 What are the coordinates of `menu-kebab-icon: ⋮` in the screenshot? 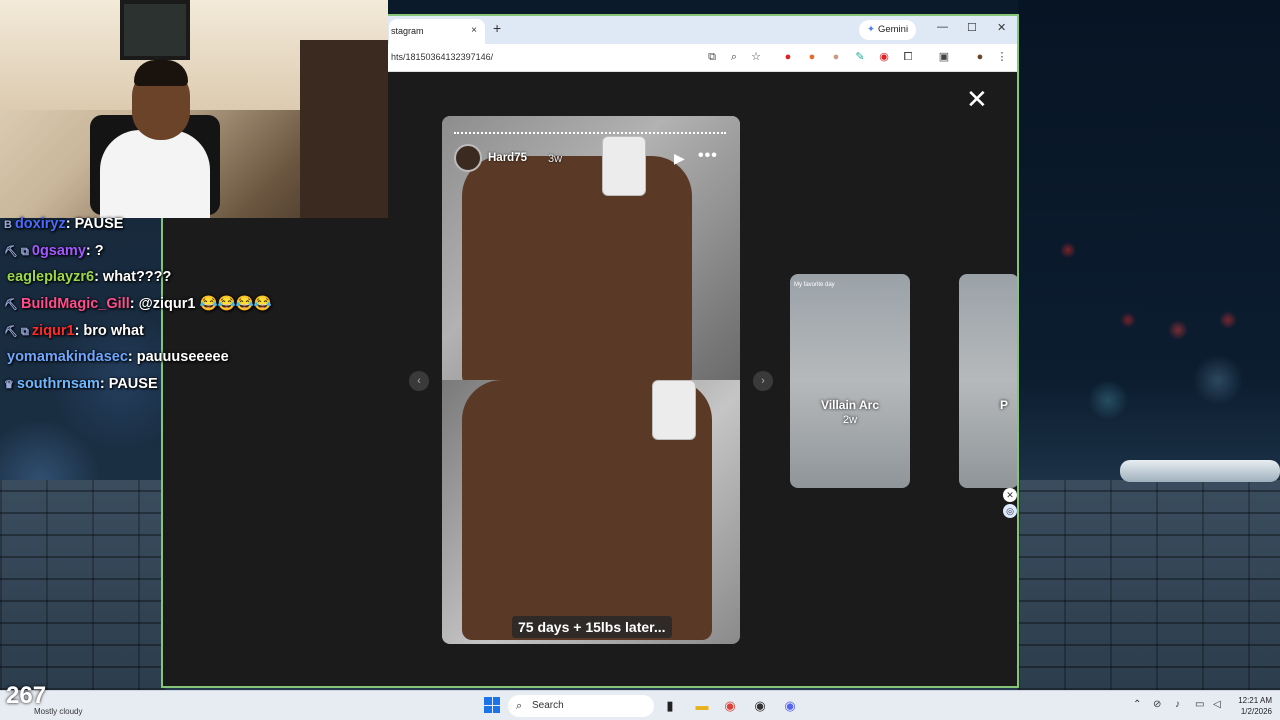 It's located at (1002, 57).